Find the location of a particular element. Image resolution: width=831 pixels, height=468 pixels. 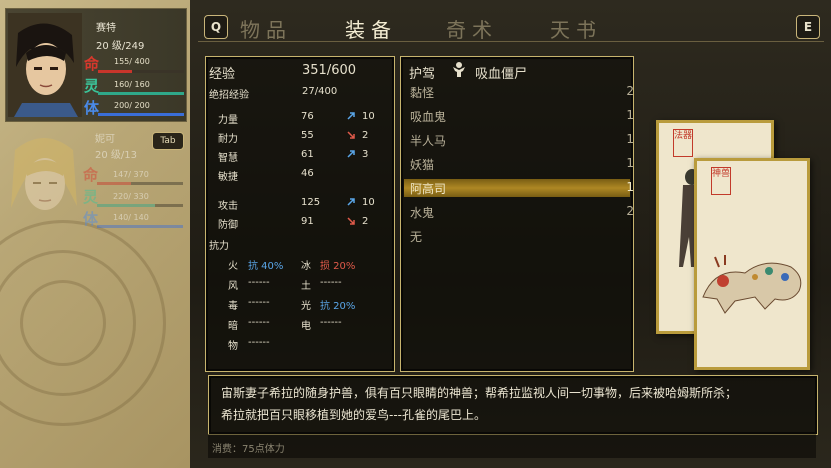

attr-wisdom-value: 61 is located at coordinates (307, 154).